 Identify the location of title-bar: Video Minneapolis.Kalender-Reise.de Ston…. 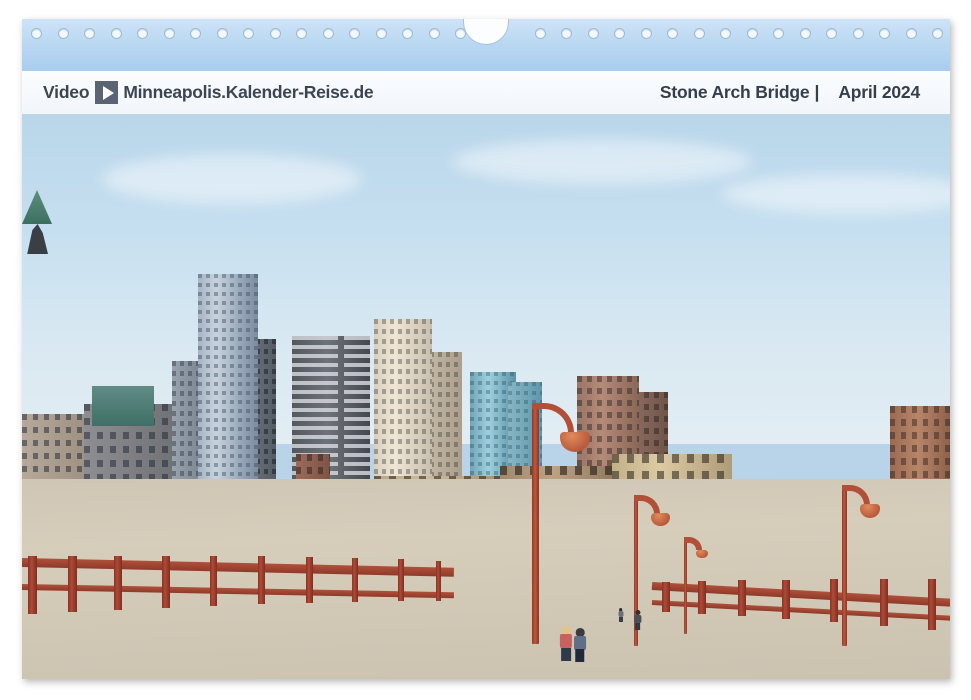
(486, 92).